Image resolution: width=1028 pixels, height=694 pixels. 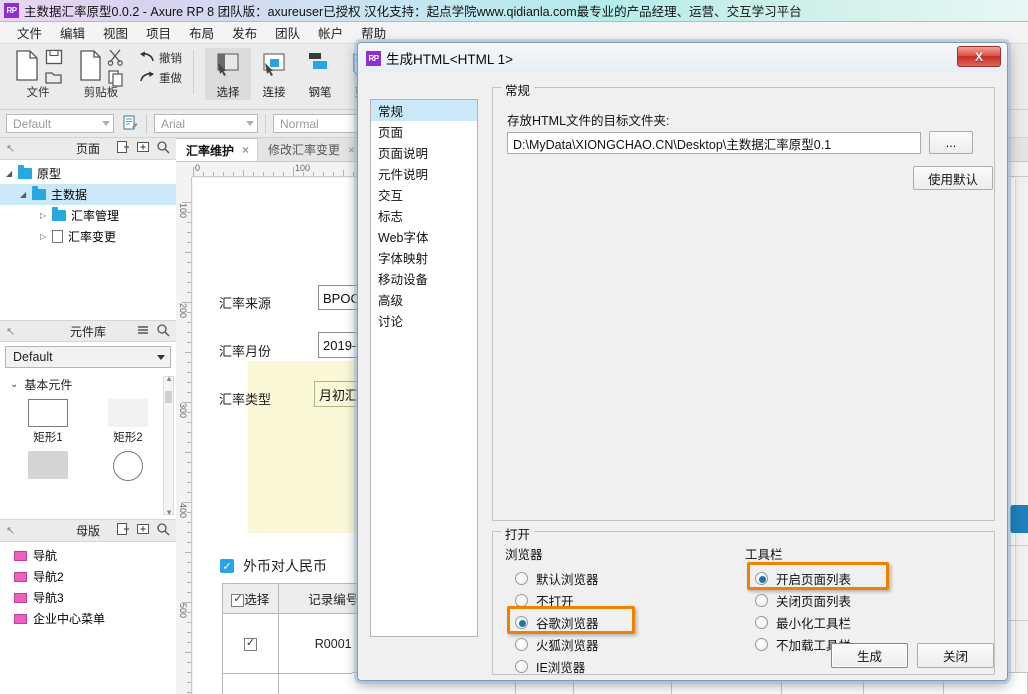 I want to click on checkbox-checked-icon: ✓, so click(x=227, y=566).